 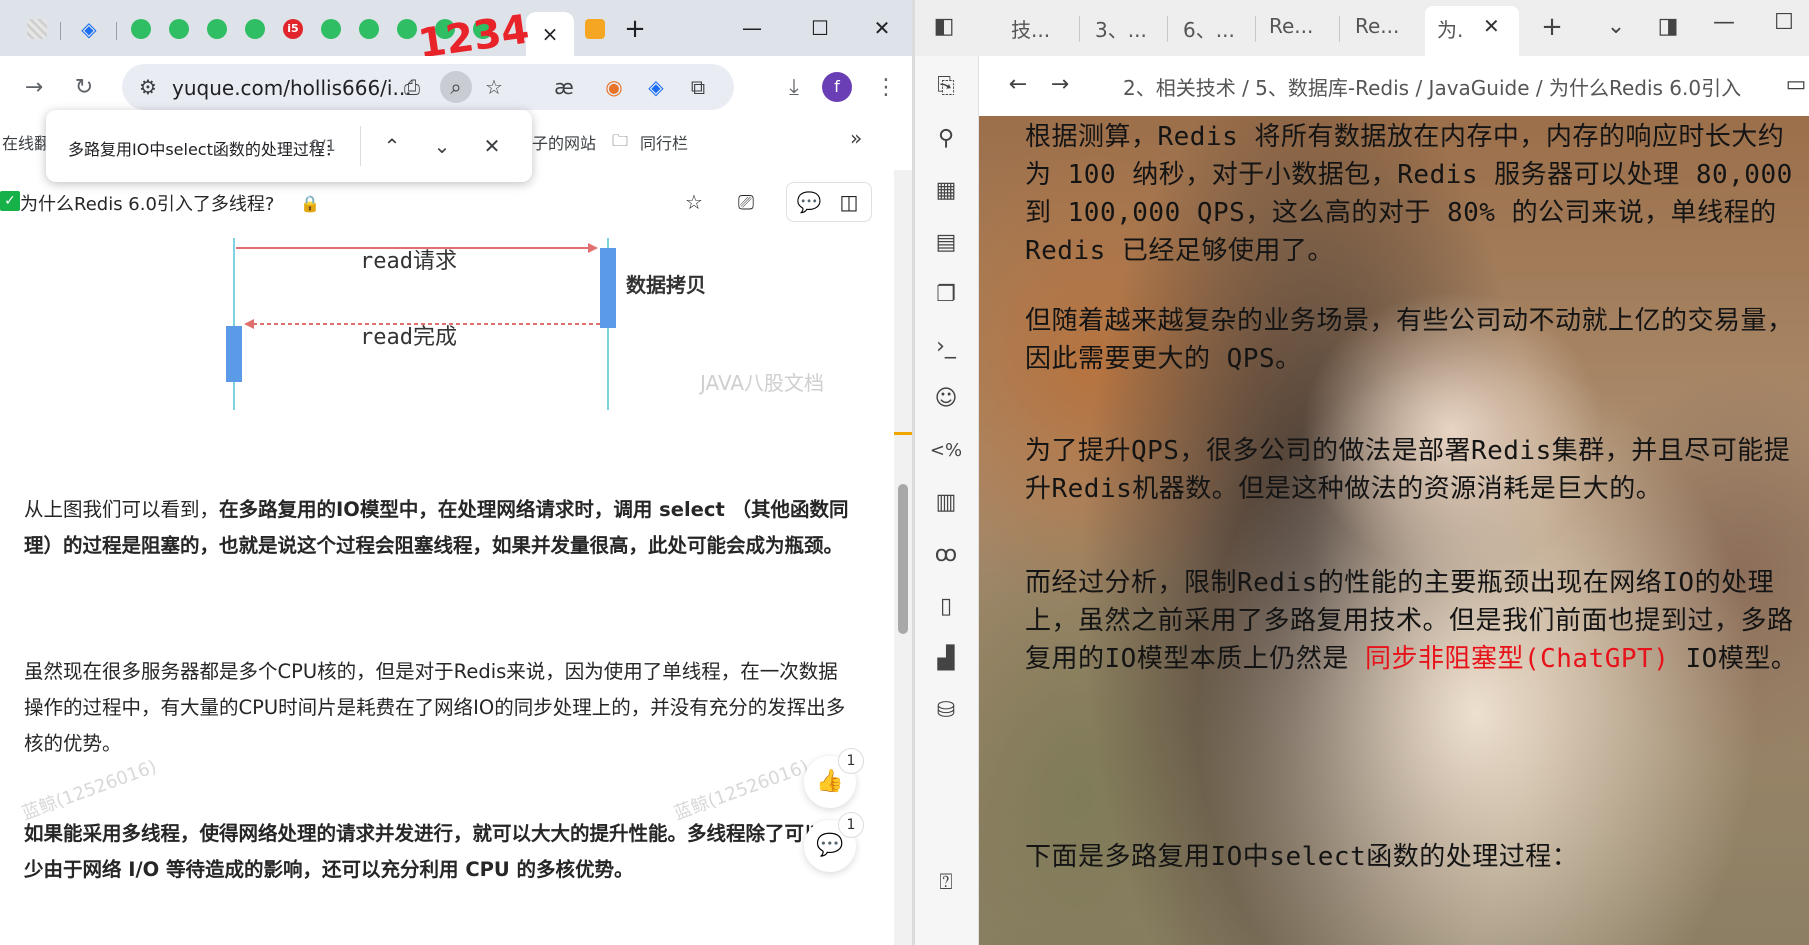 What do you see at coordinates (1724, 23) in the screenshot?
I see `minimize-icon: —` at bounding box center [1724, 23].